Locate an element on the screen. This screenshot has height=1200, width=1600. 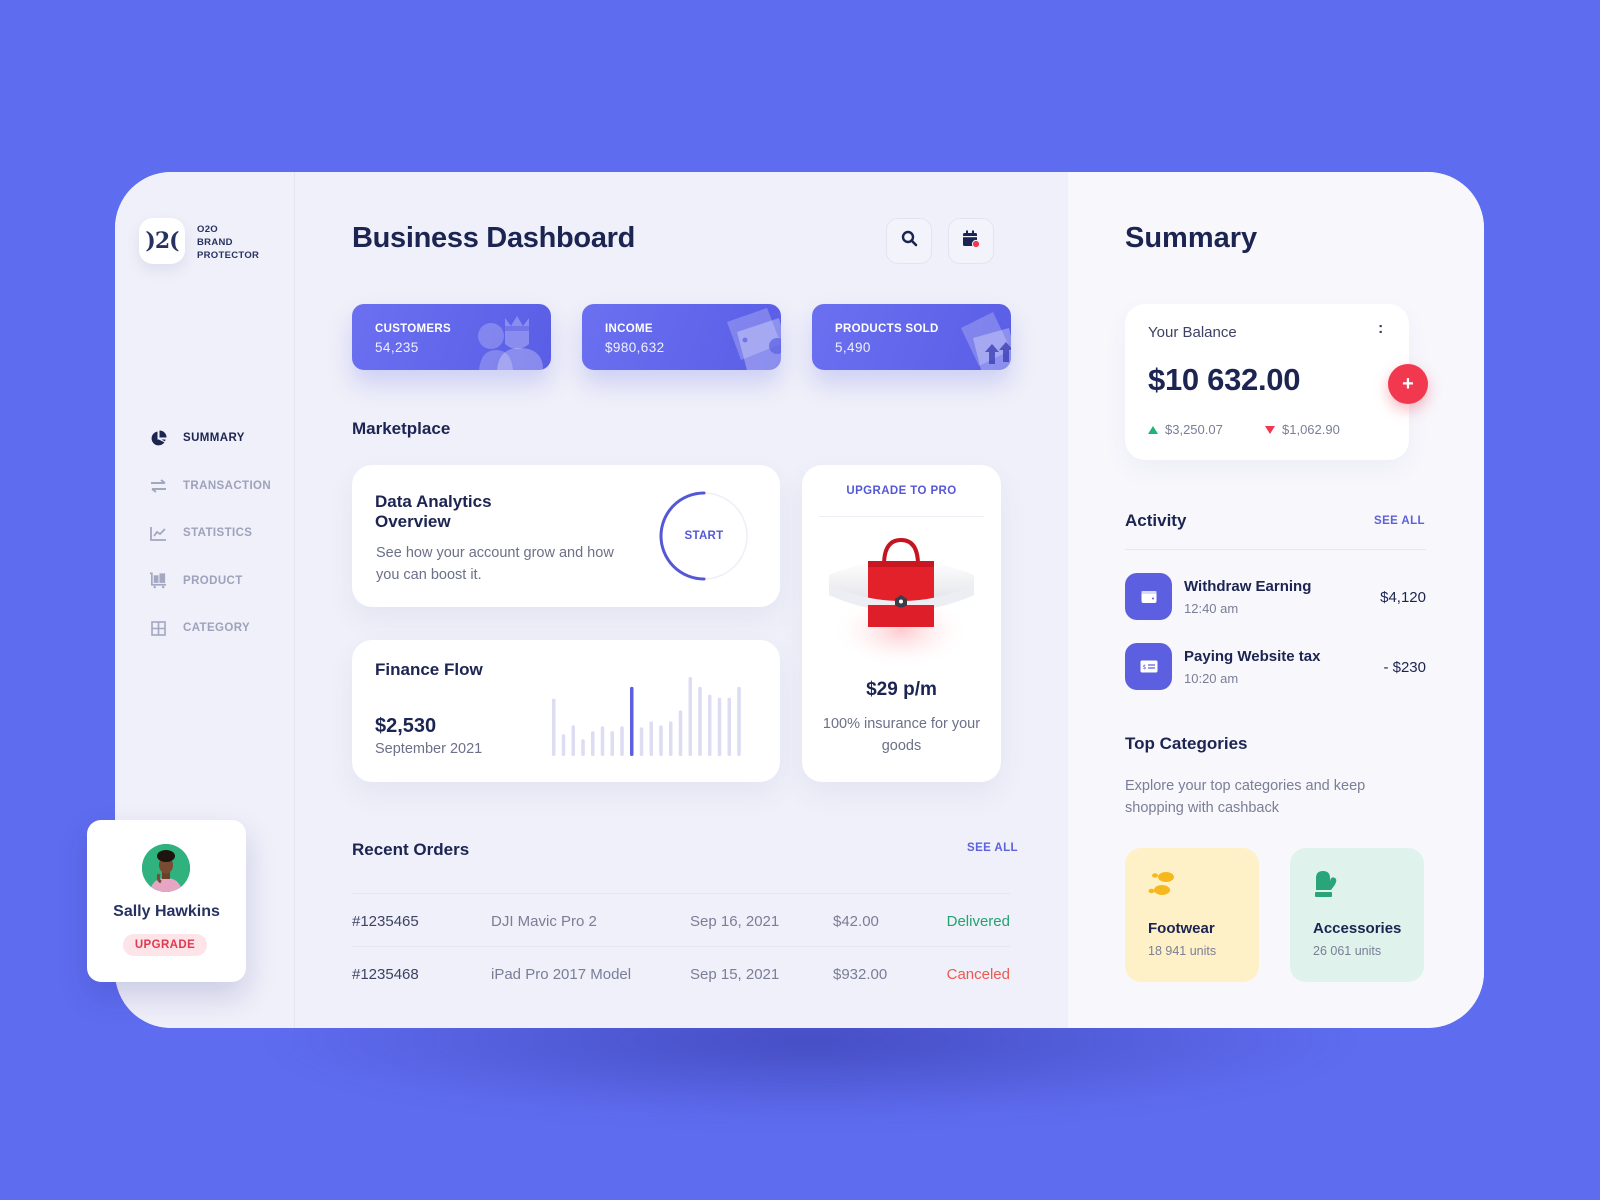
order-id: #1235468 is located at coordinates (385, 974).